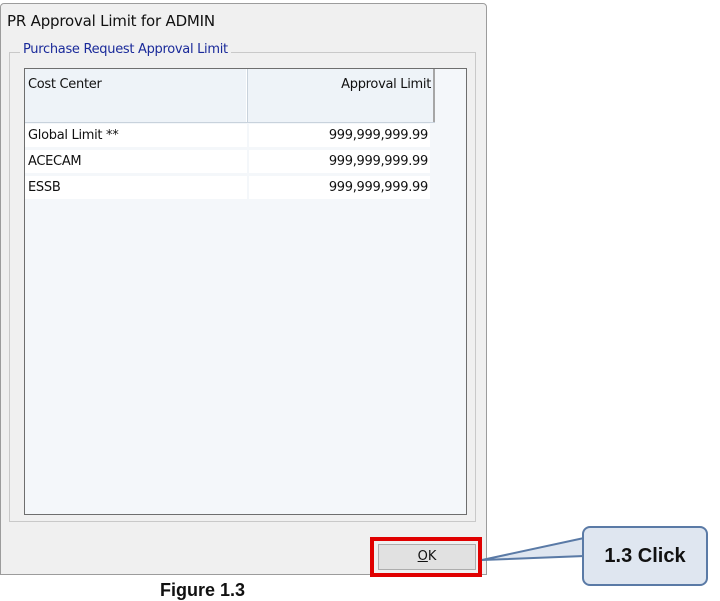 The width and height of the screenshot is (720, 601). What do you see at coordinates (243, 21) in the screenshot?
I see `title-bar: PR Approval Limit for ADMIN` at bounding box center [243, 21].